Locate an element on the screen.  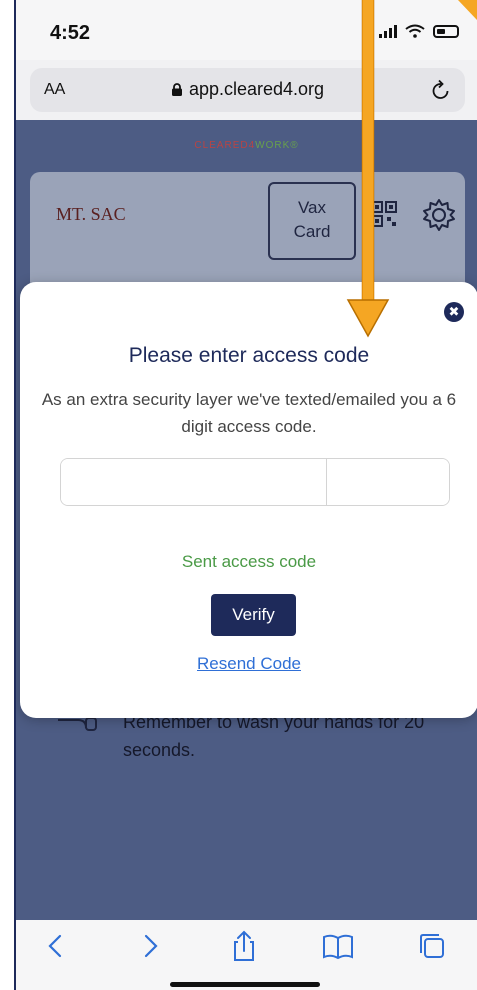
vax-card-button: Vax Card is located at coordinates (312, 221).